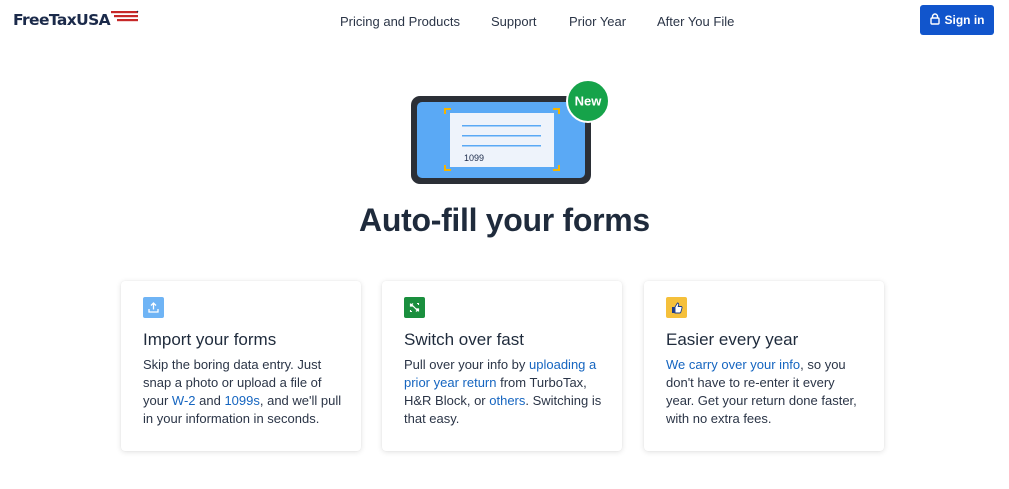  I want to click on switch-arrows-icon, so click(414, 307).